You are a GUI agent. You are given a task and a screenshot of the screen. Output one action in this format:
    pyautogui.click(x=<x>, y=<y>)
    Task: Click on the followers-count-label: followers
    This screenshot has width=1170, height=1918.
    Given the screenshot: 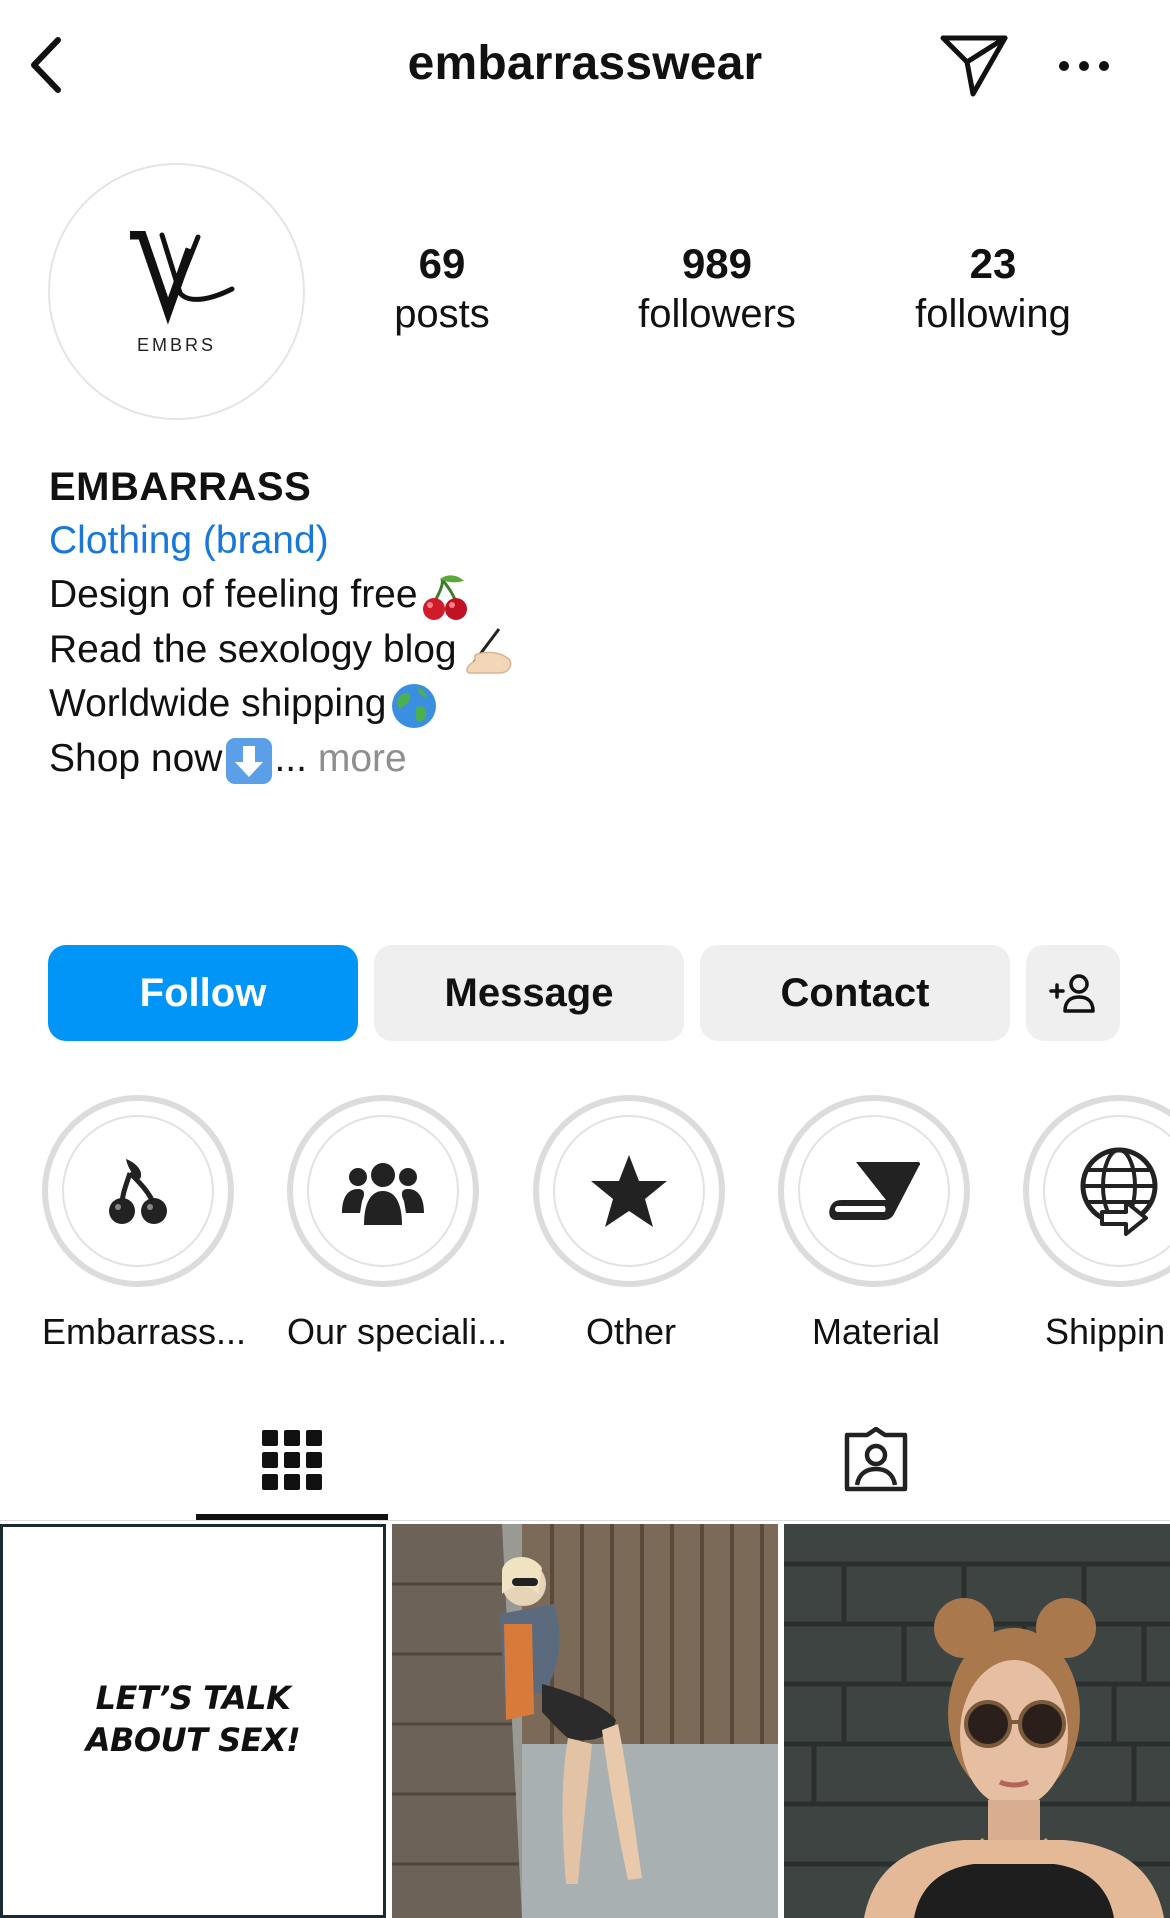 What is the action you would take?
    pyautogui.click(x=717, y=314)
    